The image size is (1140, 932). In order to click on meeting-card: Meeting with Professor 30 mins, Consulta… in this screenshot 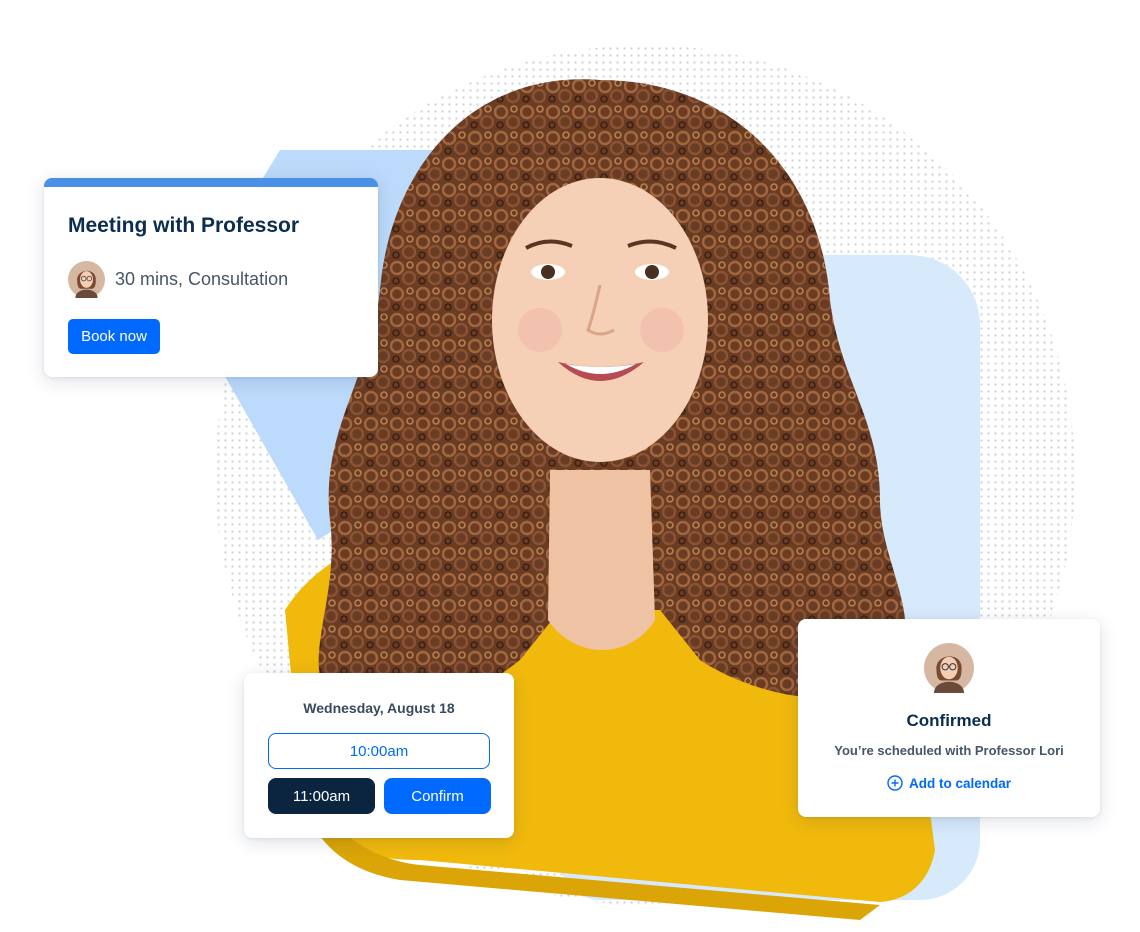, I will do `click(211, 277)`.